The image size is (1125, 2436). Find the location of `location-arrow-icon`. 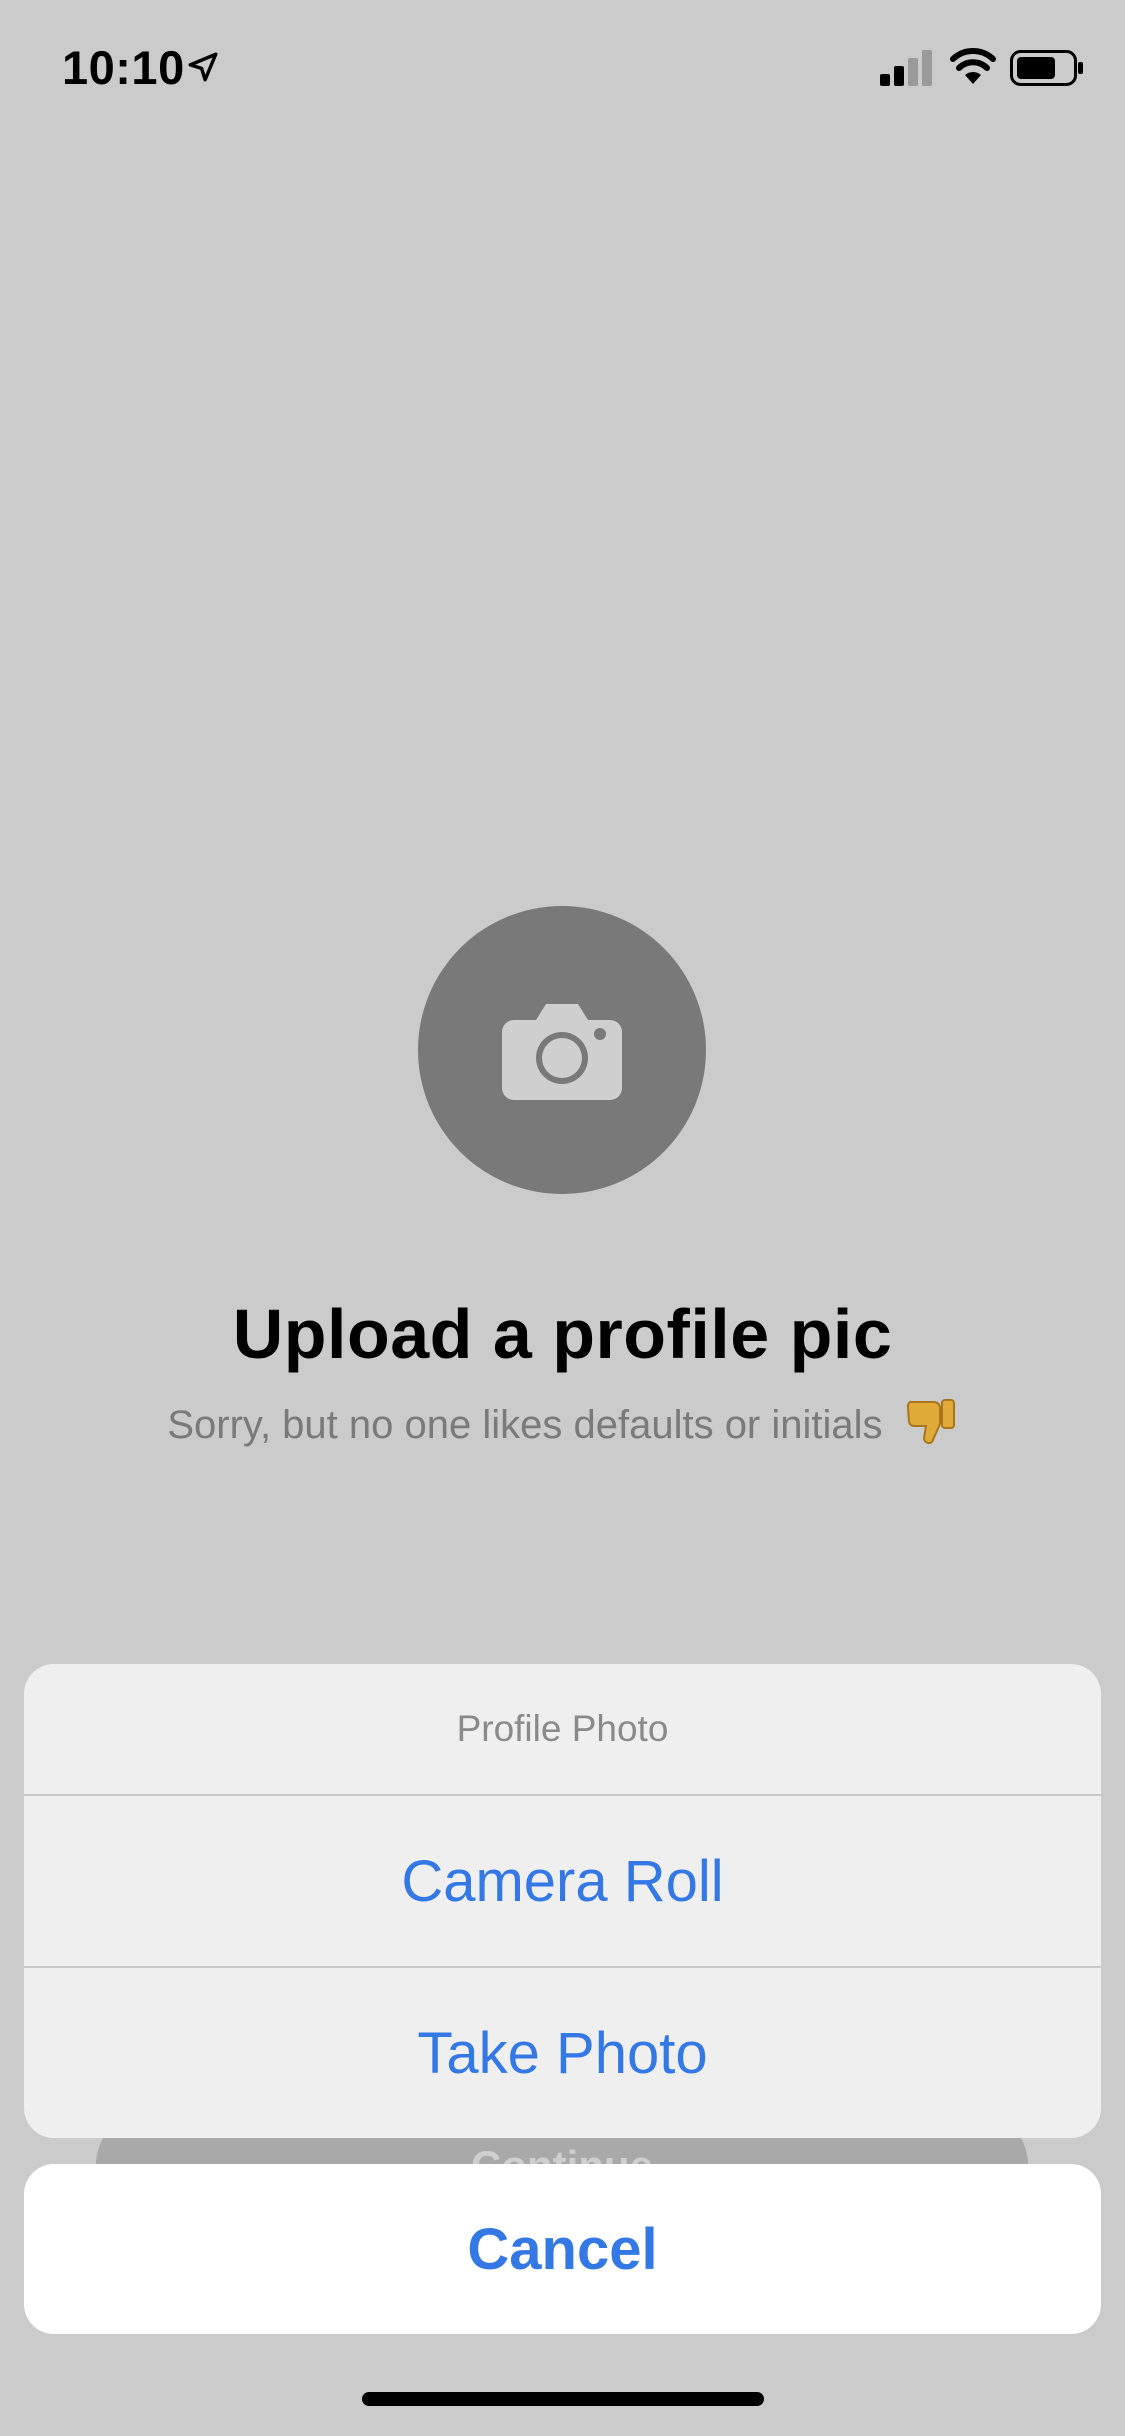

location-arrow-icon is located at coordinates (203, 67).